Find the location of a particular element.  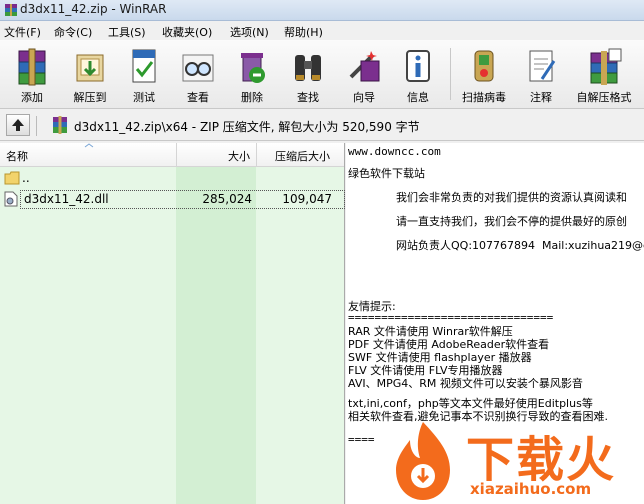

menu-tools: 工具(S) is located at coordinates (127, 32).